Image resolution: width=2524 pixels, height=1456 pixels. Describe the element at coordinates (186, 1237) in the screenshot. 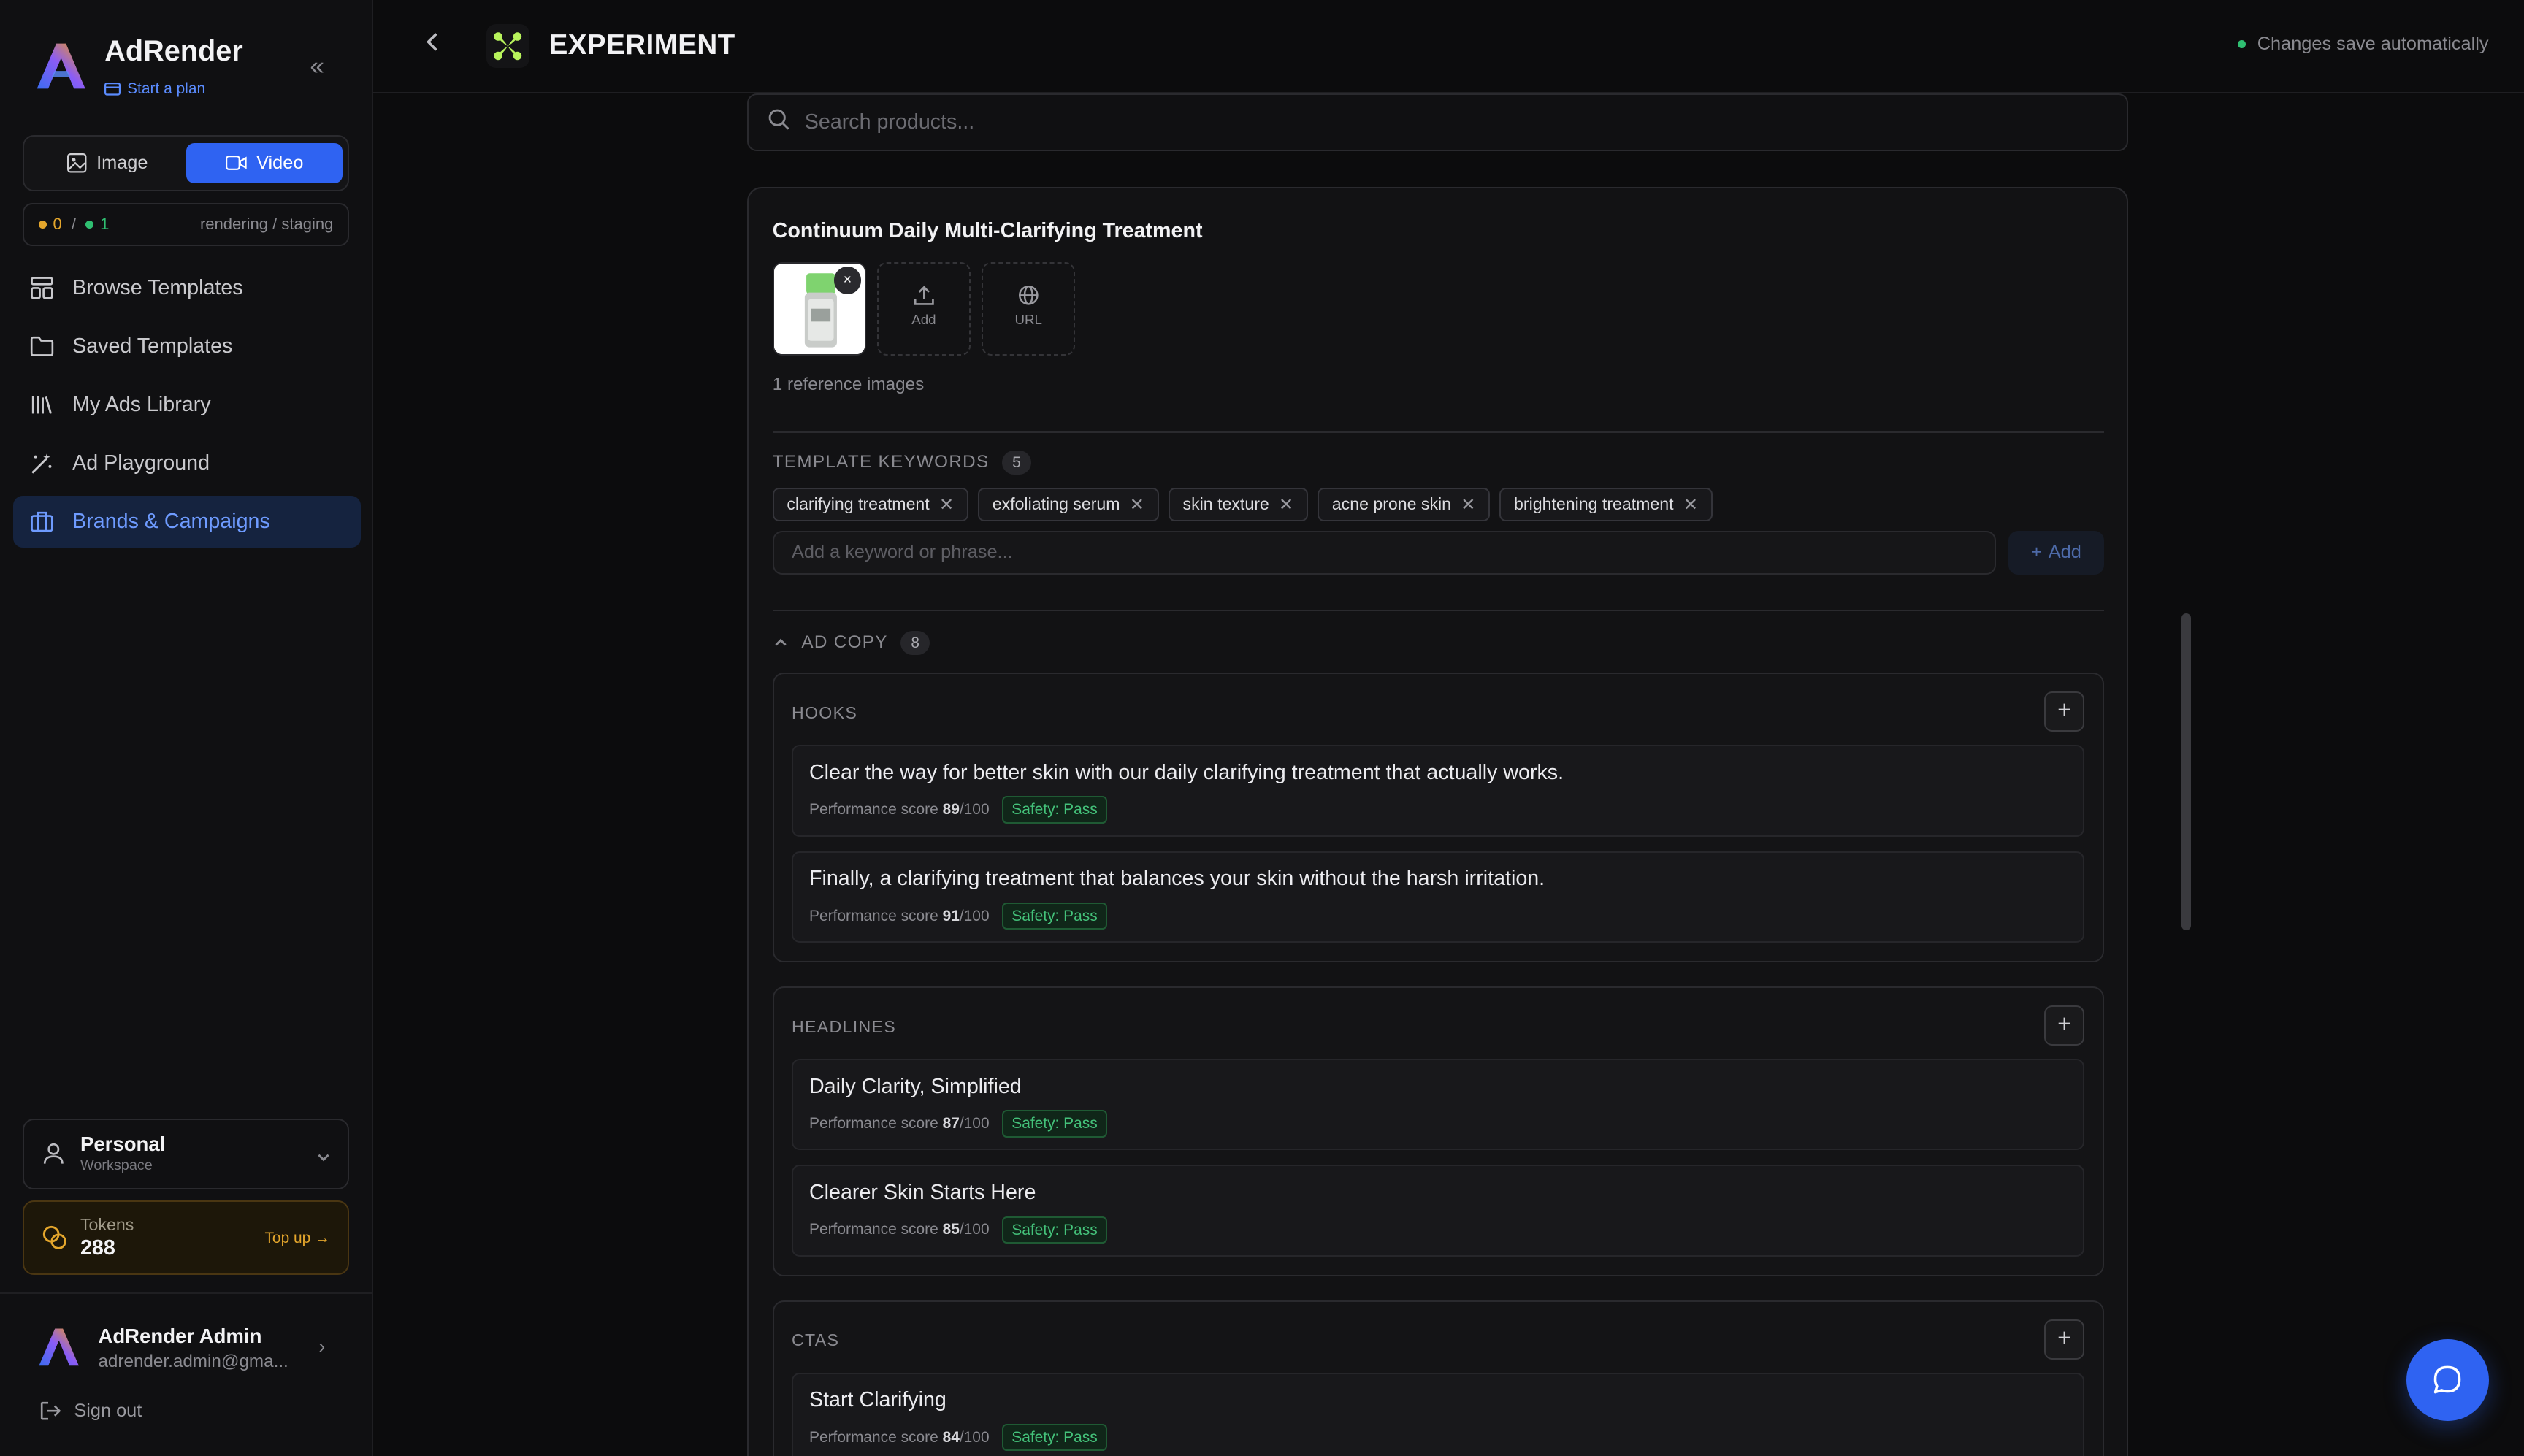

I see `tokens-panel: Tokens 288 Top up →` at that location.